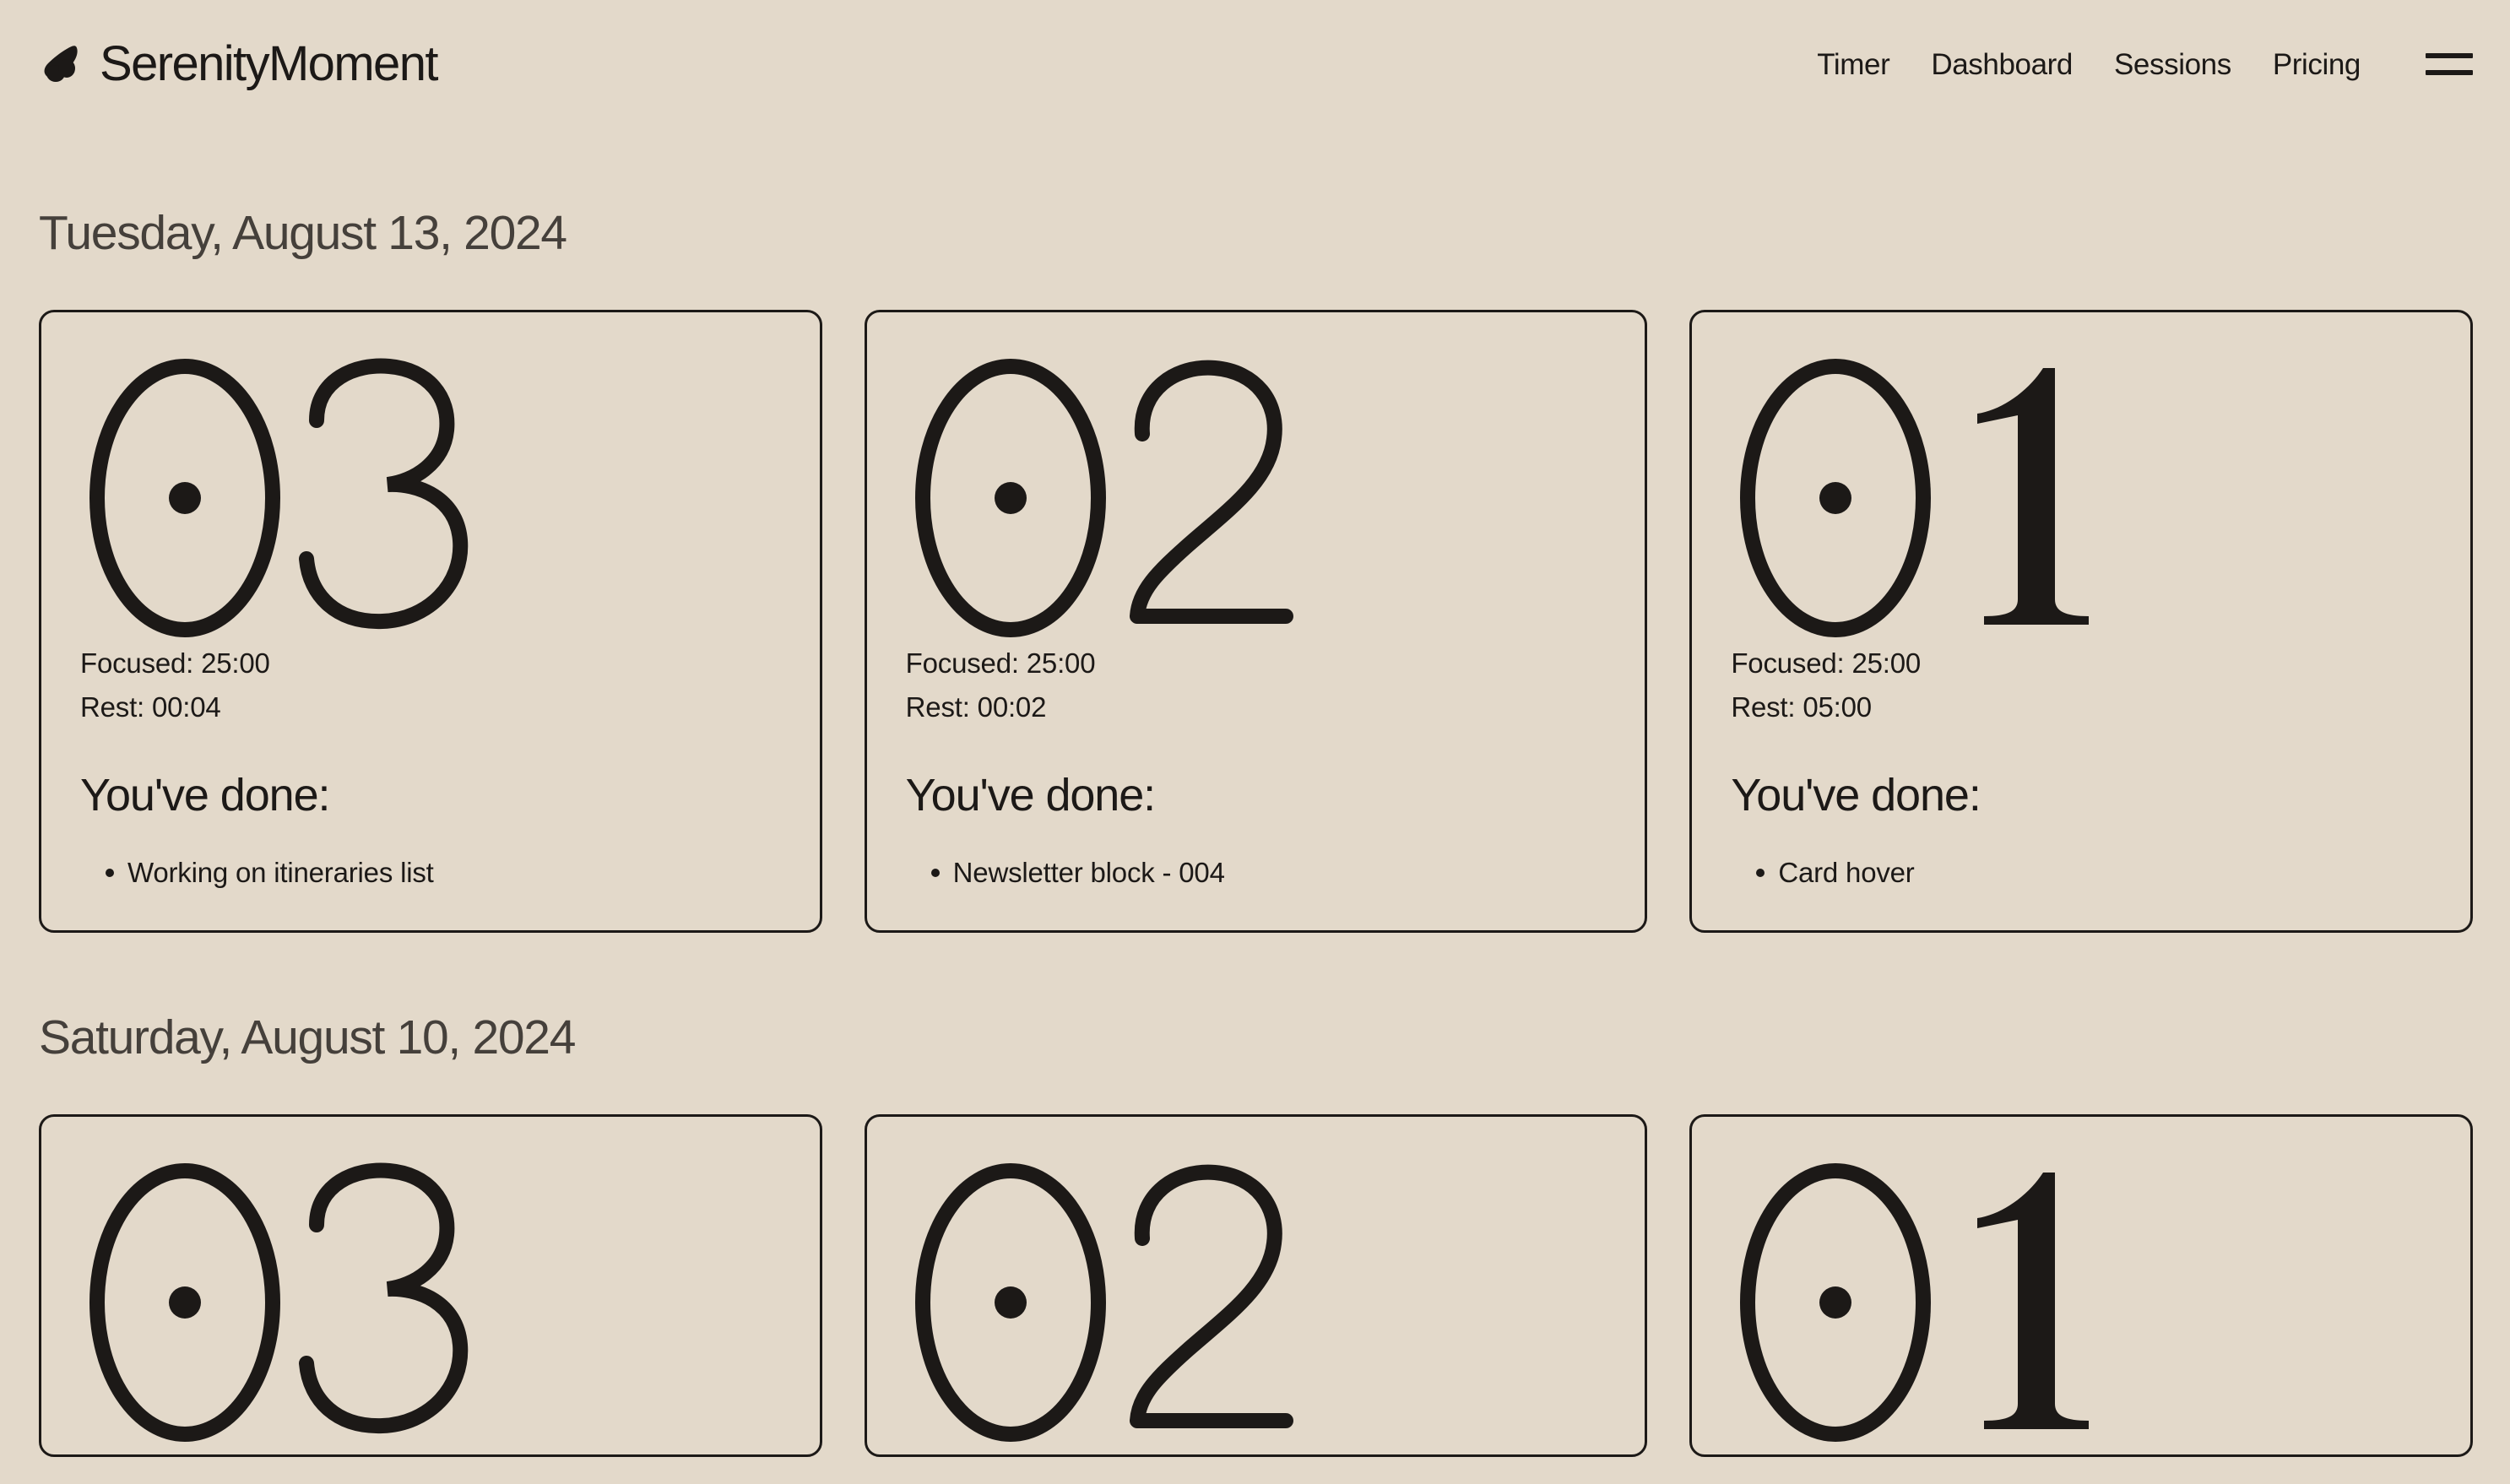 This screenshot has height=1484, width=2510. Describe the element at coordinates (1801, 707) in the screenshot. I see `rest-time: Rest: 05:00` at that location.